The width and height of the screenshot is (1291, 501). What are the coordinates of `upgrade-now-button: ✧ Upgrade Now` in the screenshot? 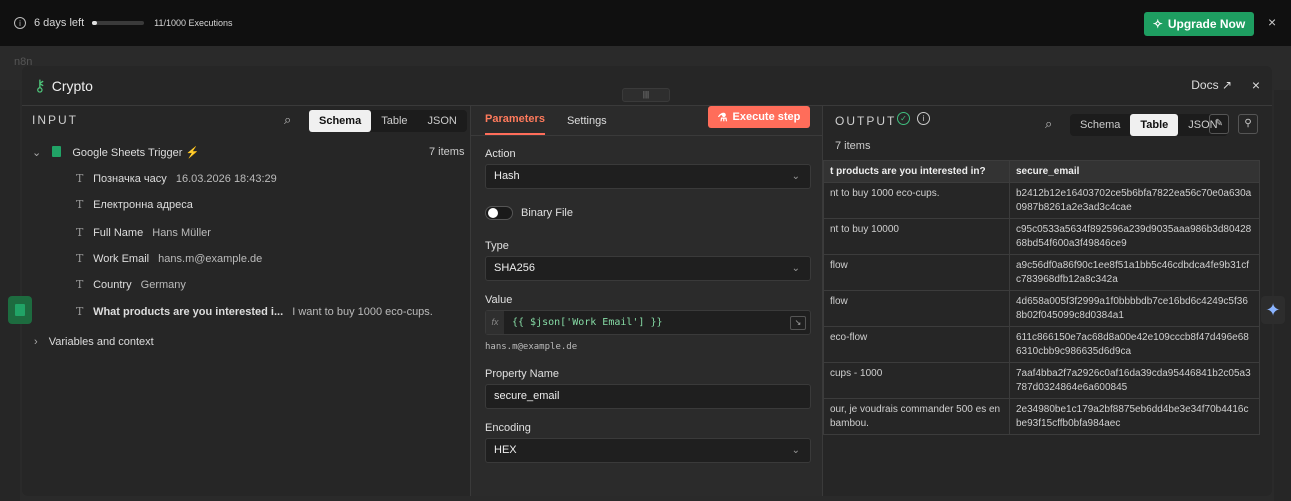 It's located at (1199, 24).